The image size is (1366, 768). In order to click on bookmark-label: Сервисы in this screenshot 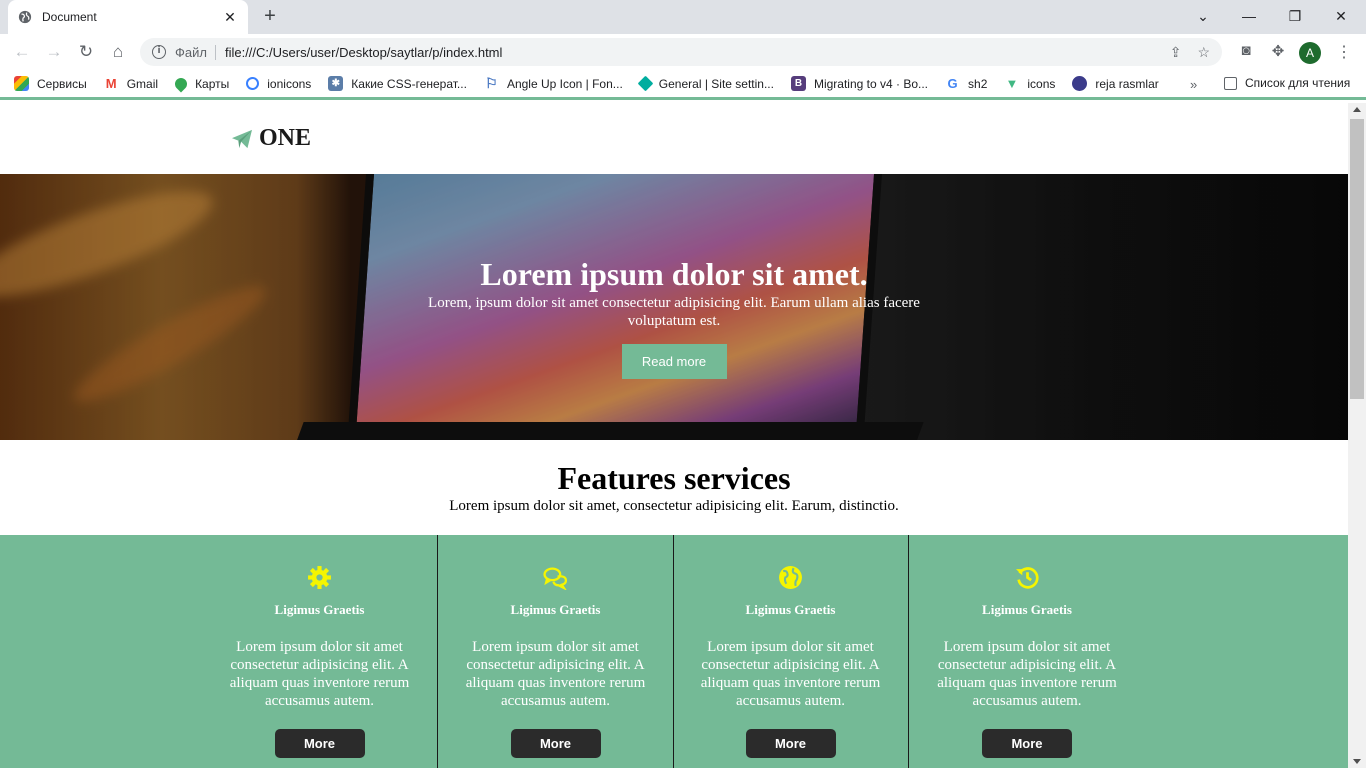, I will do `click(62, 83)`.